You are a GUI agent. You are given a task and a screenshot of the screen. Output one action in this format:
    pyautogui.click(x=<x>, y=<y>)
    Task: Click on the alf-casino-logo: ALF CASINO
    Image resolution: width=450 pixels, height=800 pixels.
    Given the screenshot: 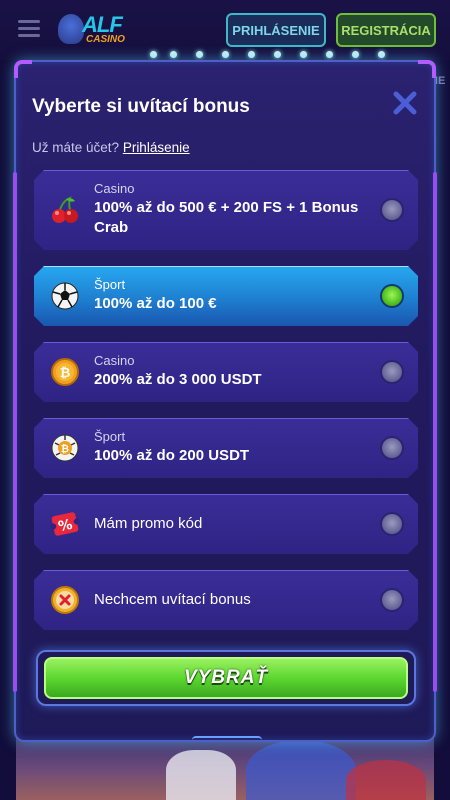 What is the action you would take?
    pyautogui.click(x=93, y=31)
    